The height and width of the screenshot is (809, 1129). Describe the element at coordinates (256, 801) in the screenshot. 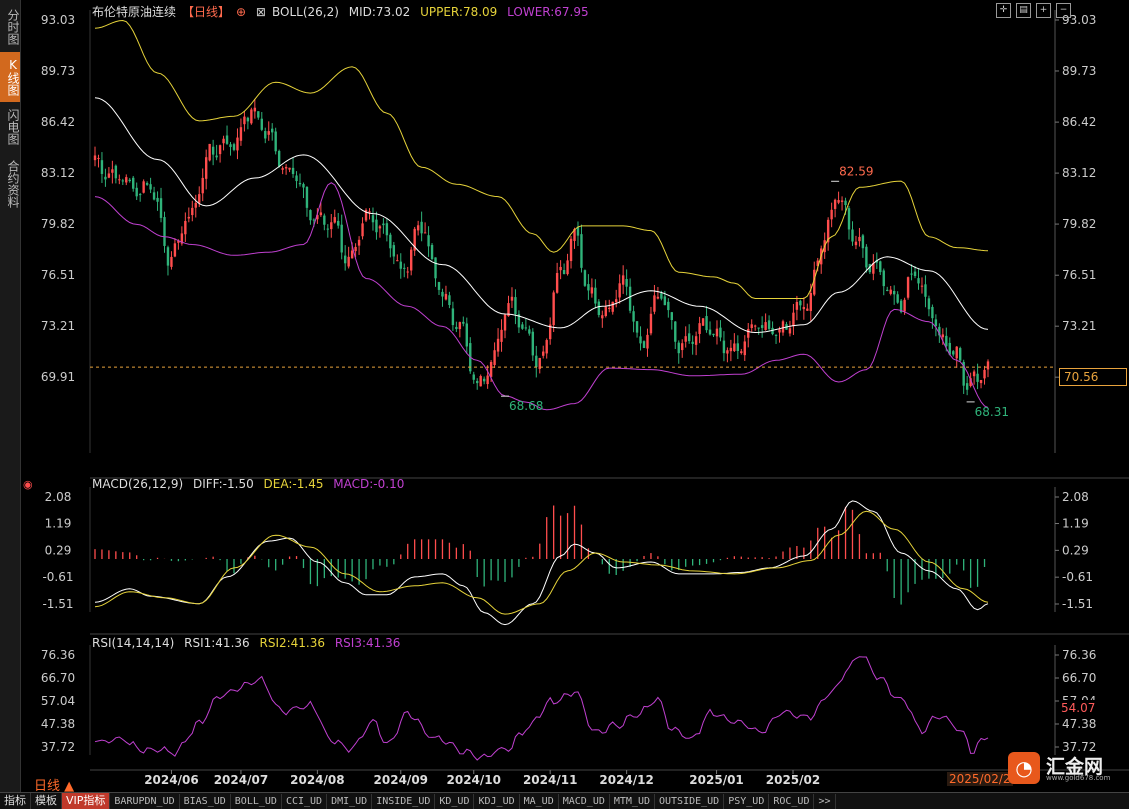

I see `toolbar-item-5: BOLL_UD` at that location.